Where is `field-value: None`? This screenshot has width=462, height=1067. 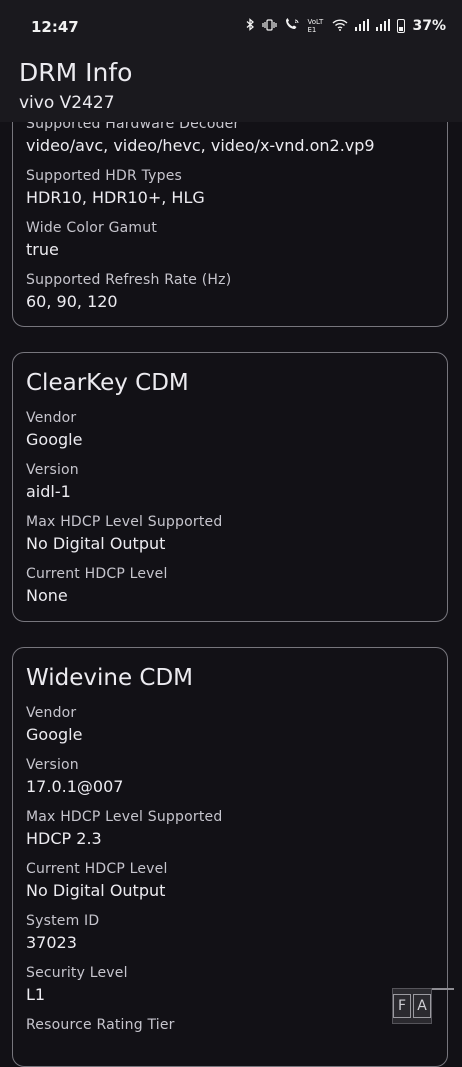 field-value: None is located at coordinates (47, 595).